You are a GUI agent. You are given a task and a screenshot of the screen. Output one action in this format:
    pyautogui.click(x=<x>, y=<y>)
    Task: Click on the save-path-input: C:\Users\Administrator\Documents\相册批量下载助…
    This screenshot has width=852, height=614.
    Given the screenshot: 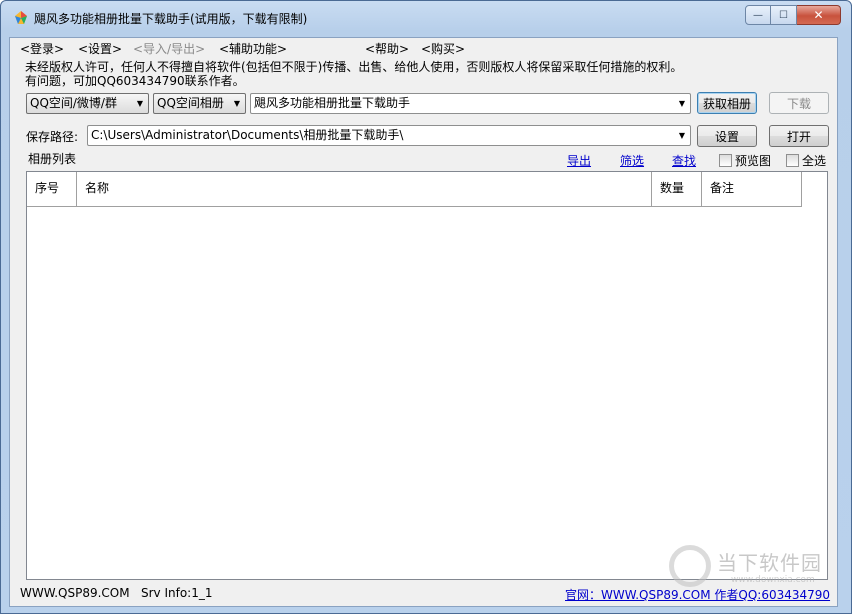 What is the action you would take?
    pyautogui.click(x=389, y=135)
    